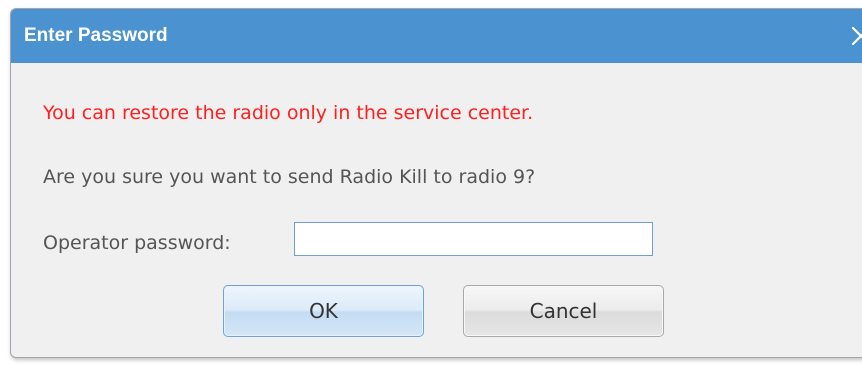 Image resolution: width=862 pixels, height=366 pixels. Describe the element at coordinates (137, 243) in the screenshot. I see `operator-password-label: Operator password:` at that location.